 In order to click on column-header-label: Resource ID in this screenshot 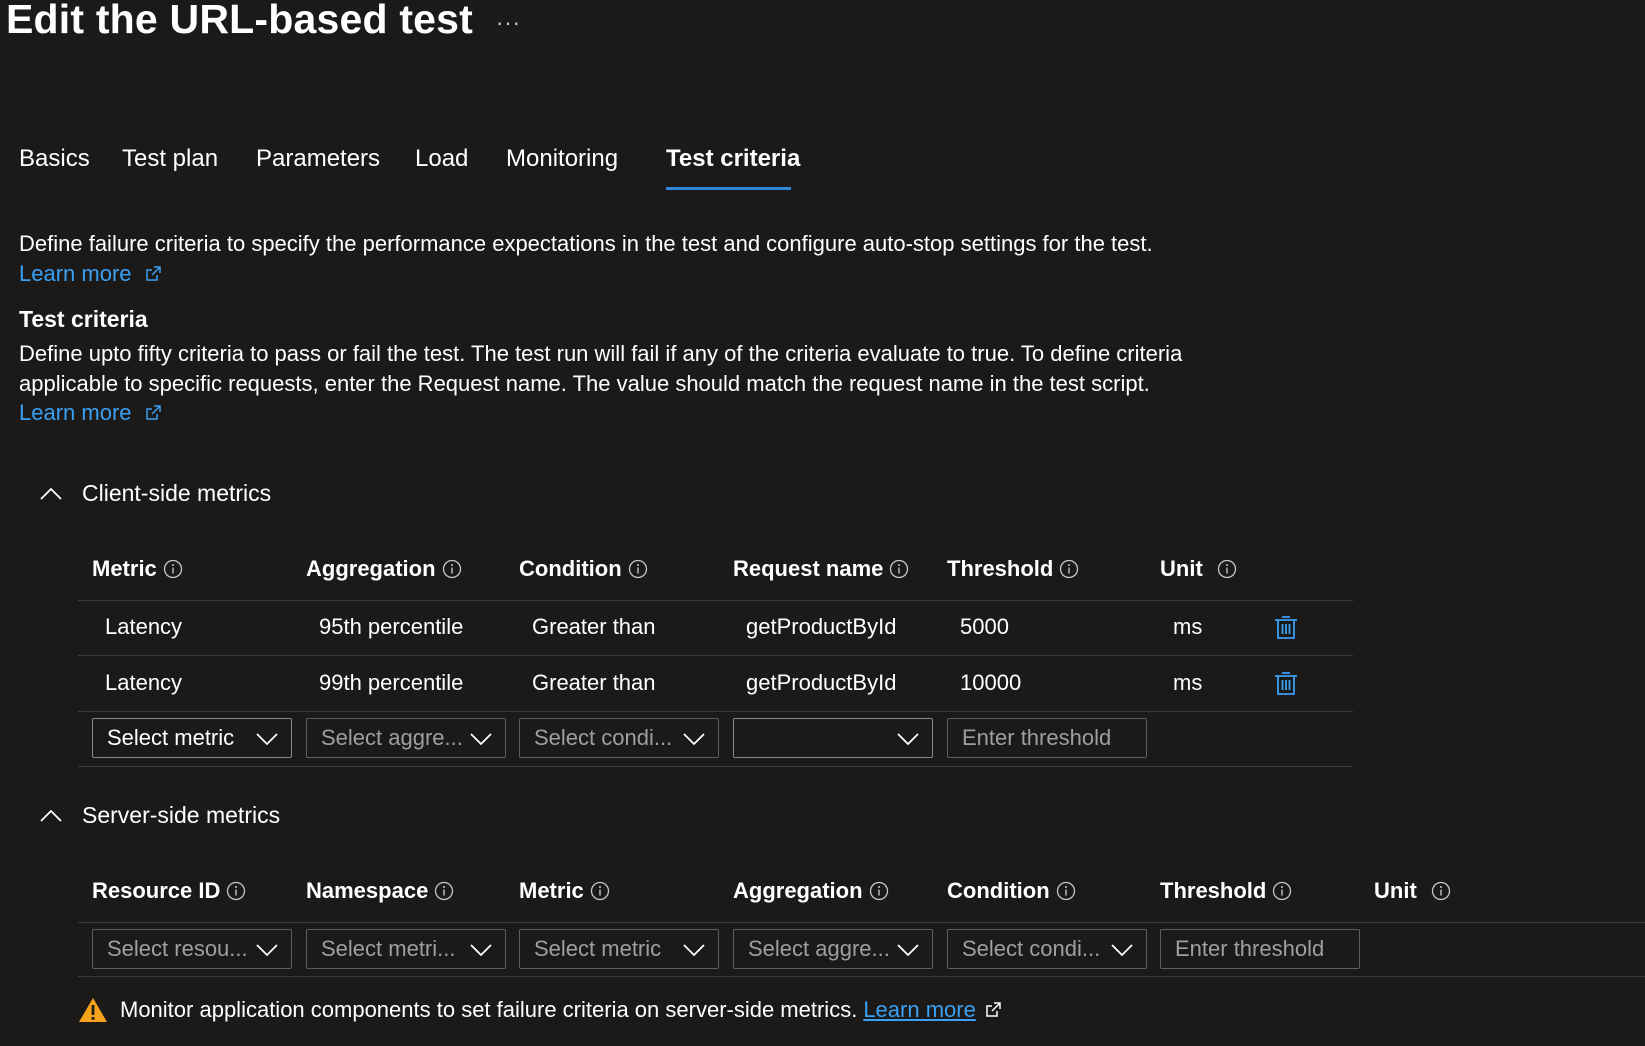, I will do `click(156, 890)`.